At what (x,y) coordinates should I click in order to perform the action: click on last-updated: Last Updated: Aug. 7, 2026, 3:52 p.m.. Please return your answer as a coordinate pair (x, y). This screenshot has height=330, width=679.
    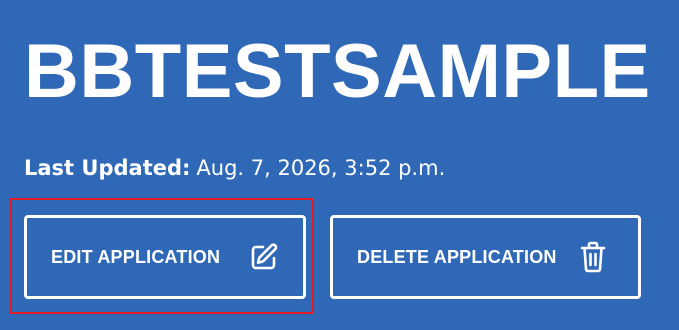
    Looking at the image, I should click on (234, 167).